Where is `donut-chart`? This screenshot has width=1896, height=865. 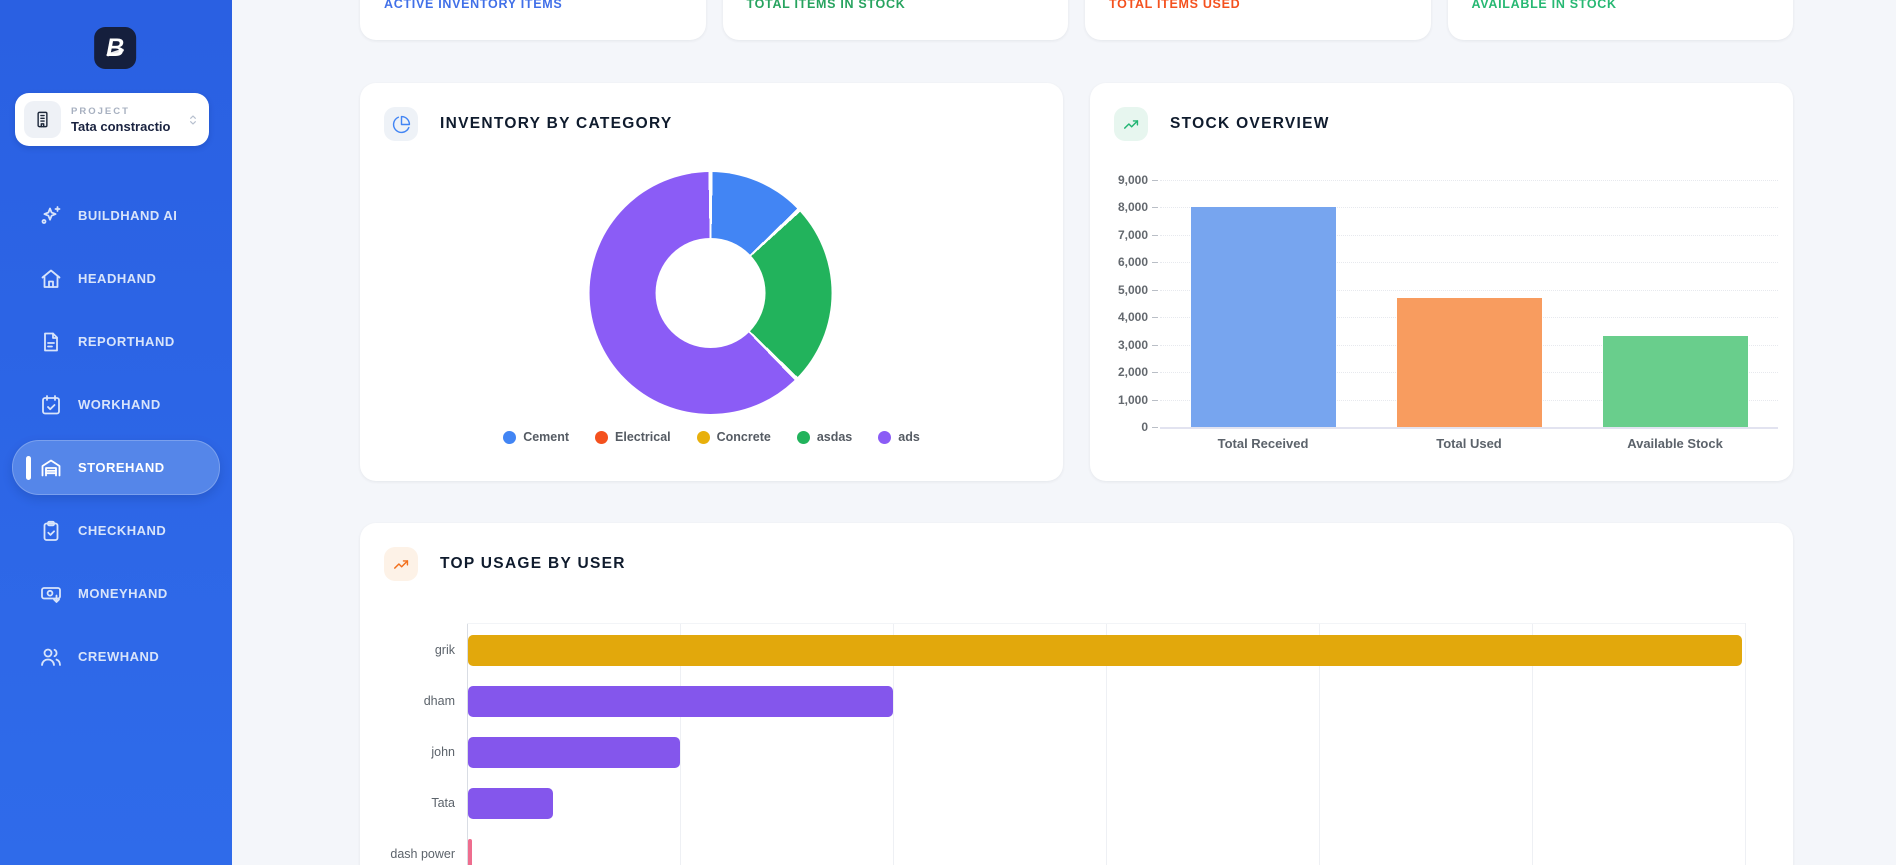 donut-chart is located at coordinates (710, 293).